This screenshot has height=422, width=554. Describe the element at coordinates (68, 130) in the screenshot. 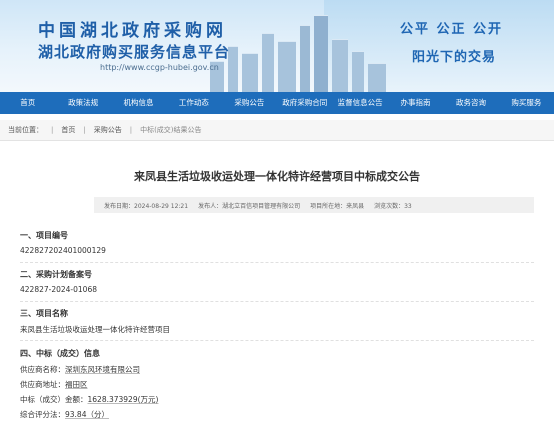

I see `breadcrumb-home-link: 首页` at that location.